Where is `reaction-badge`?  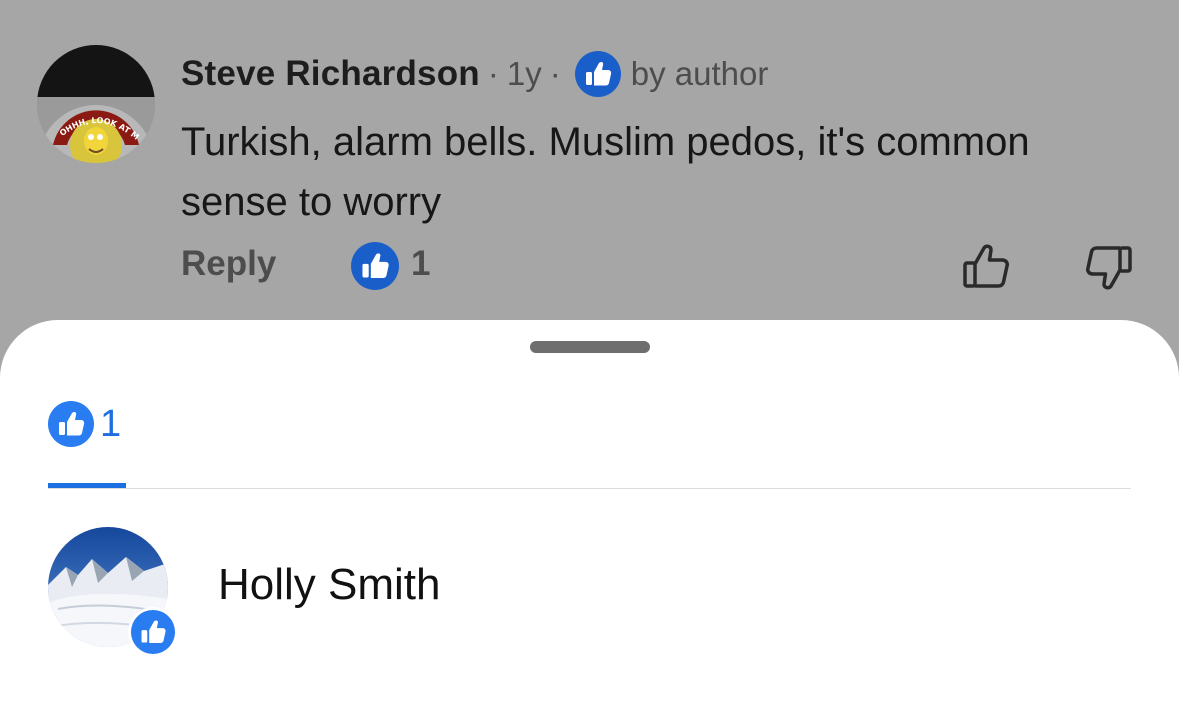
reaction-badge is located at coordinates (153, 632).